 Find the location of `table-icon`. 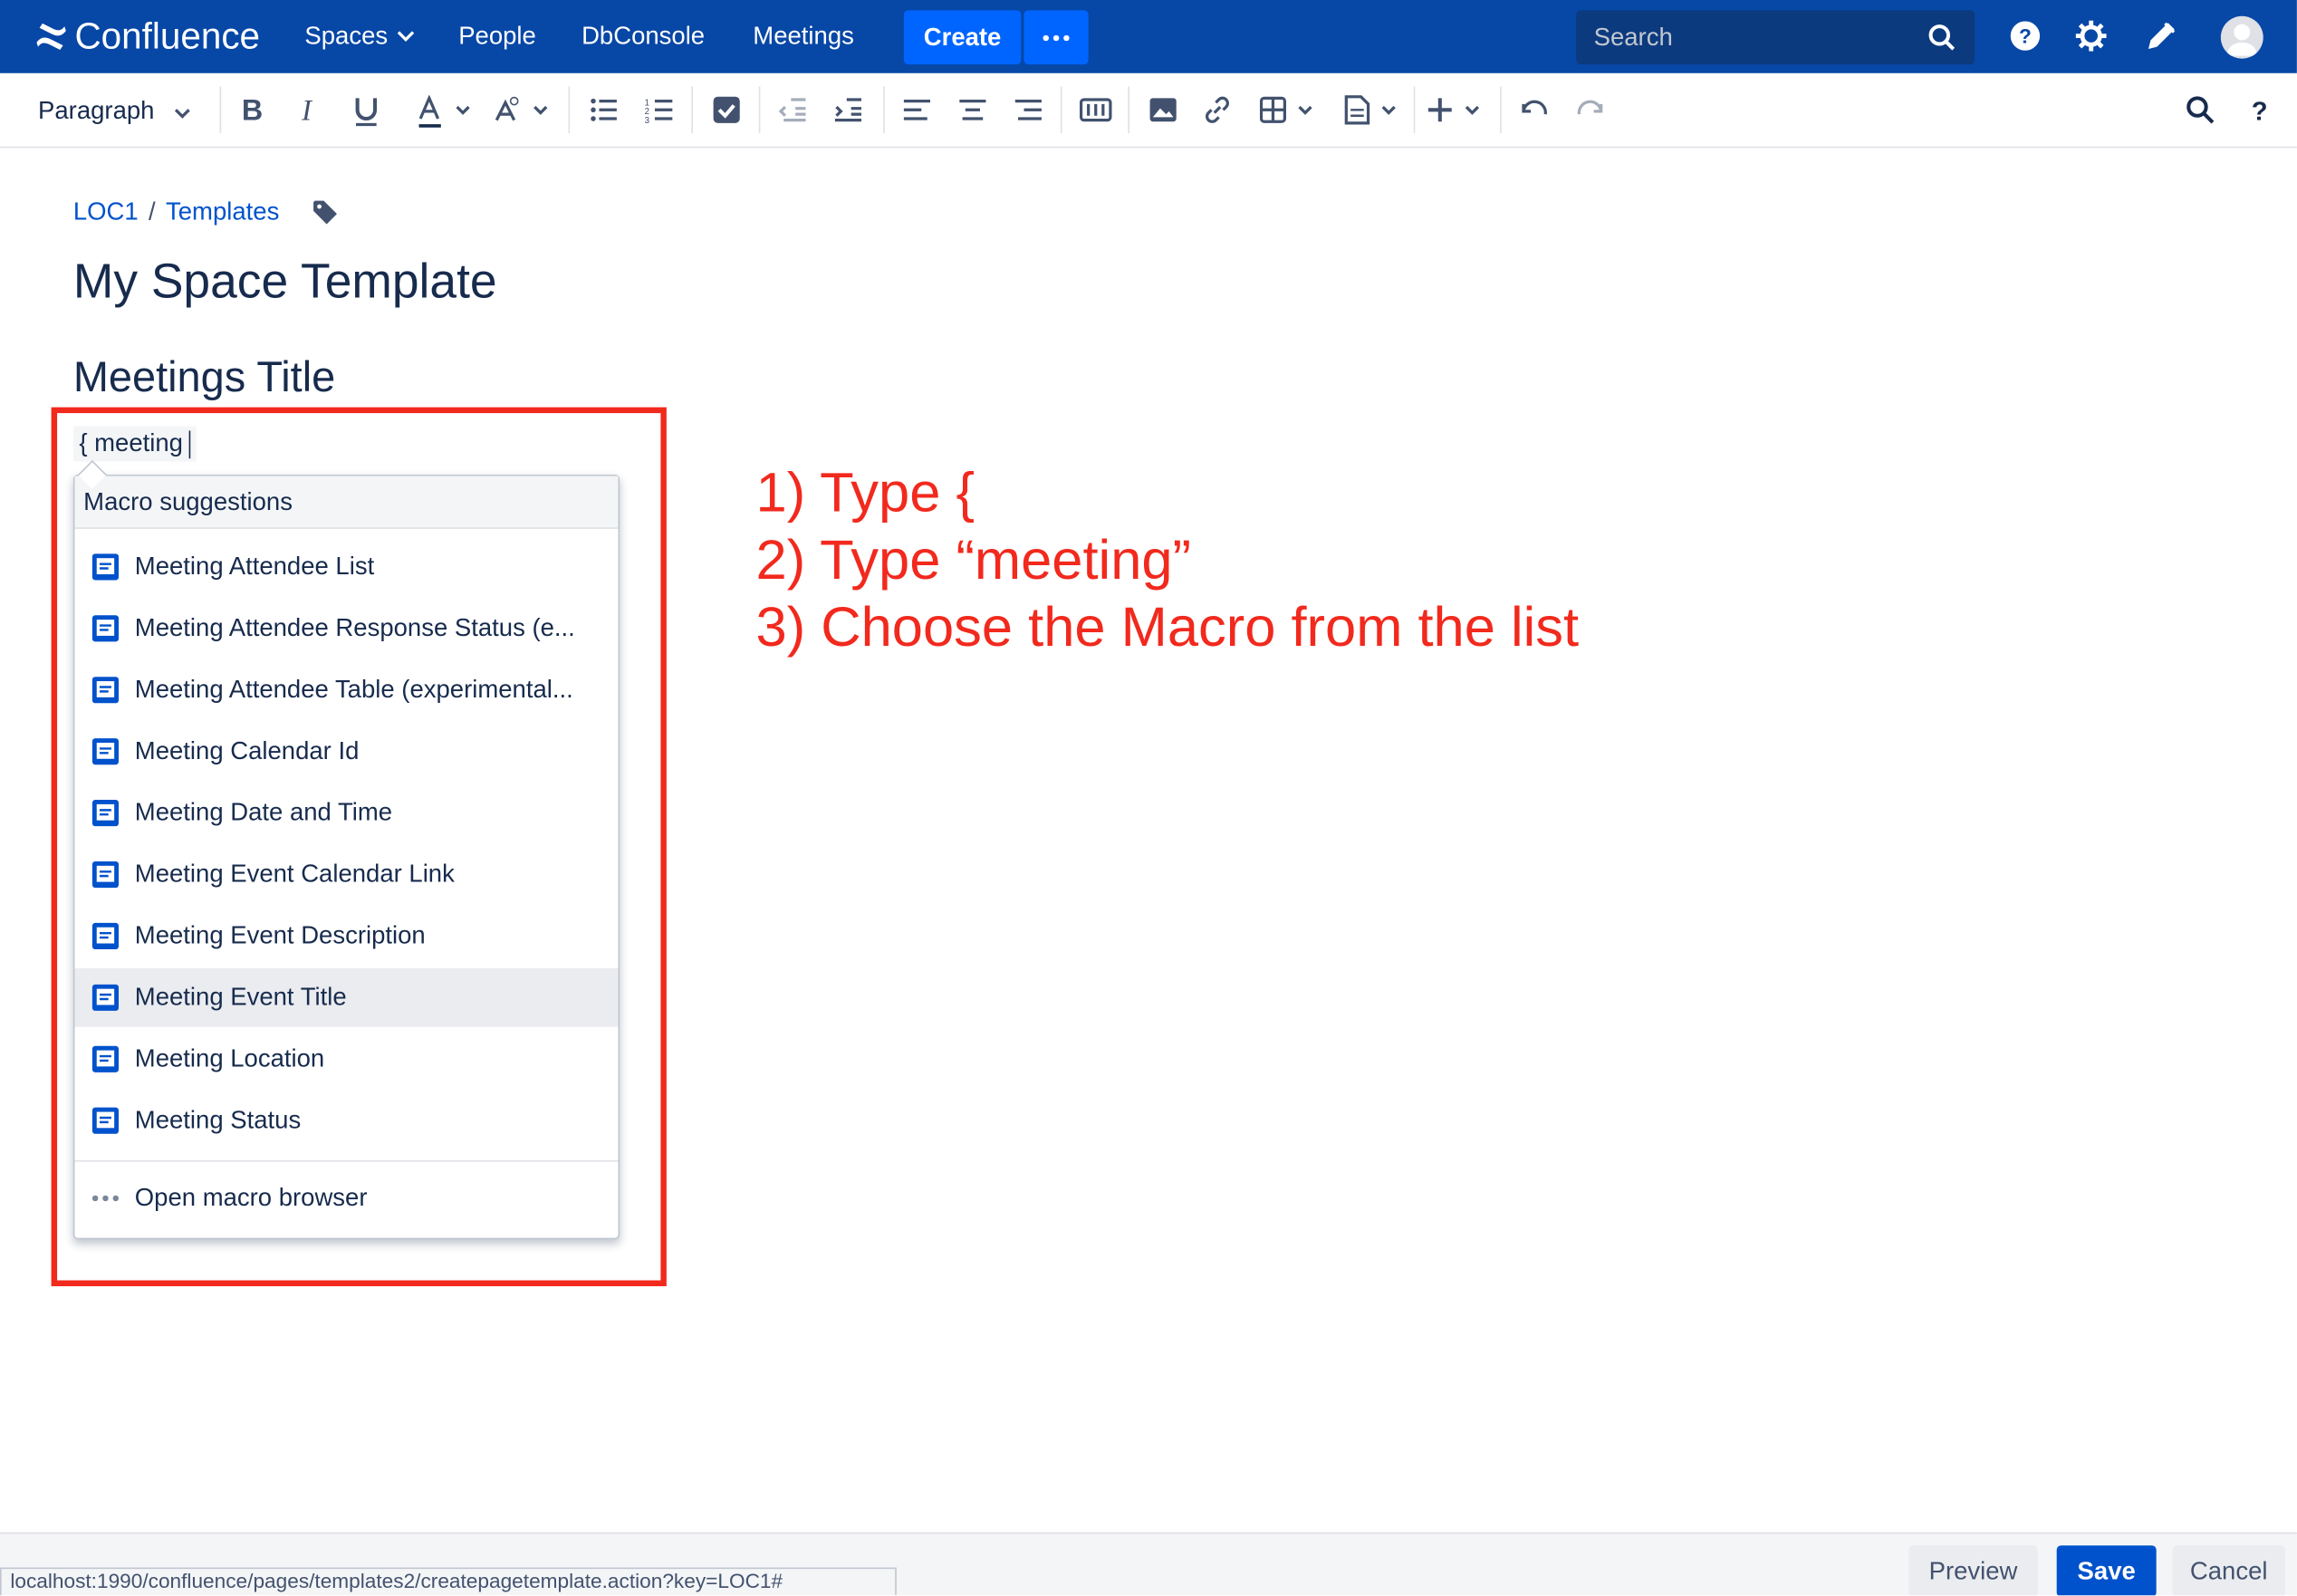

table-icon is located at coordinates (1289, 109).